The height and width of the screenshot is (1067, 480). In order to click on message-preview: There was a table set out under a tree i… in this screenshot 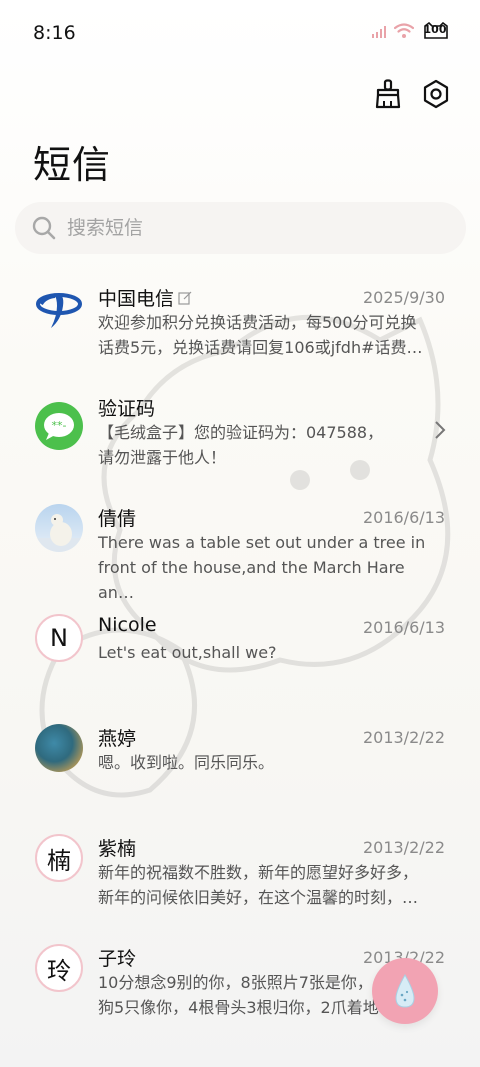, I will do `click(270, 567)`.